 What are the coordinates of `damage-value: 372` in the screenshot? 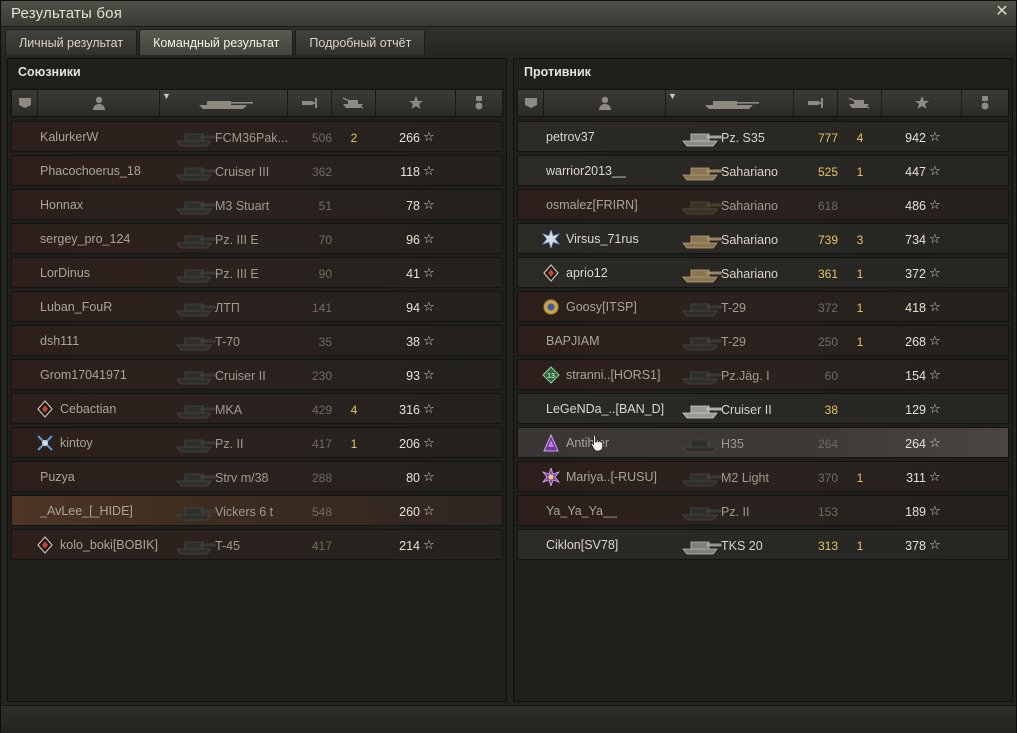 It's located at (827, 308).